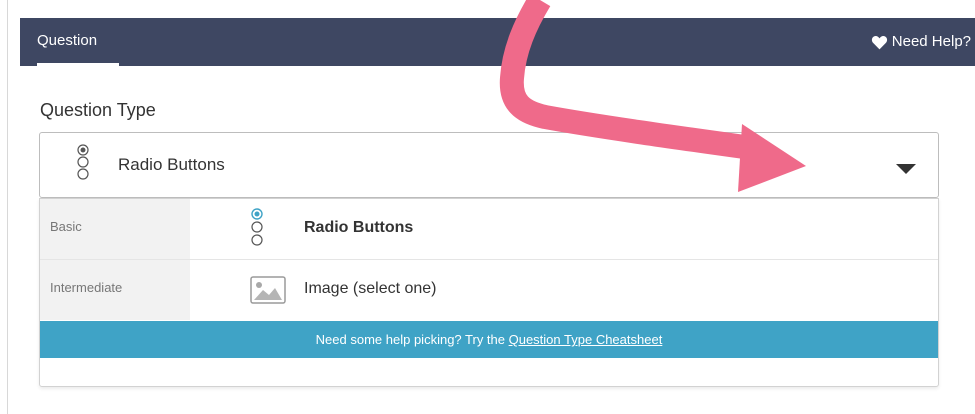  Describe the element at coordinates (67, 40) in the screenshot. I see `tab-question-label: Question` at that location.